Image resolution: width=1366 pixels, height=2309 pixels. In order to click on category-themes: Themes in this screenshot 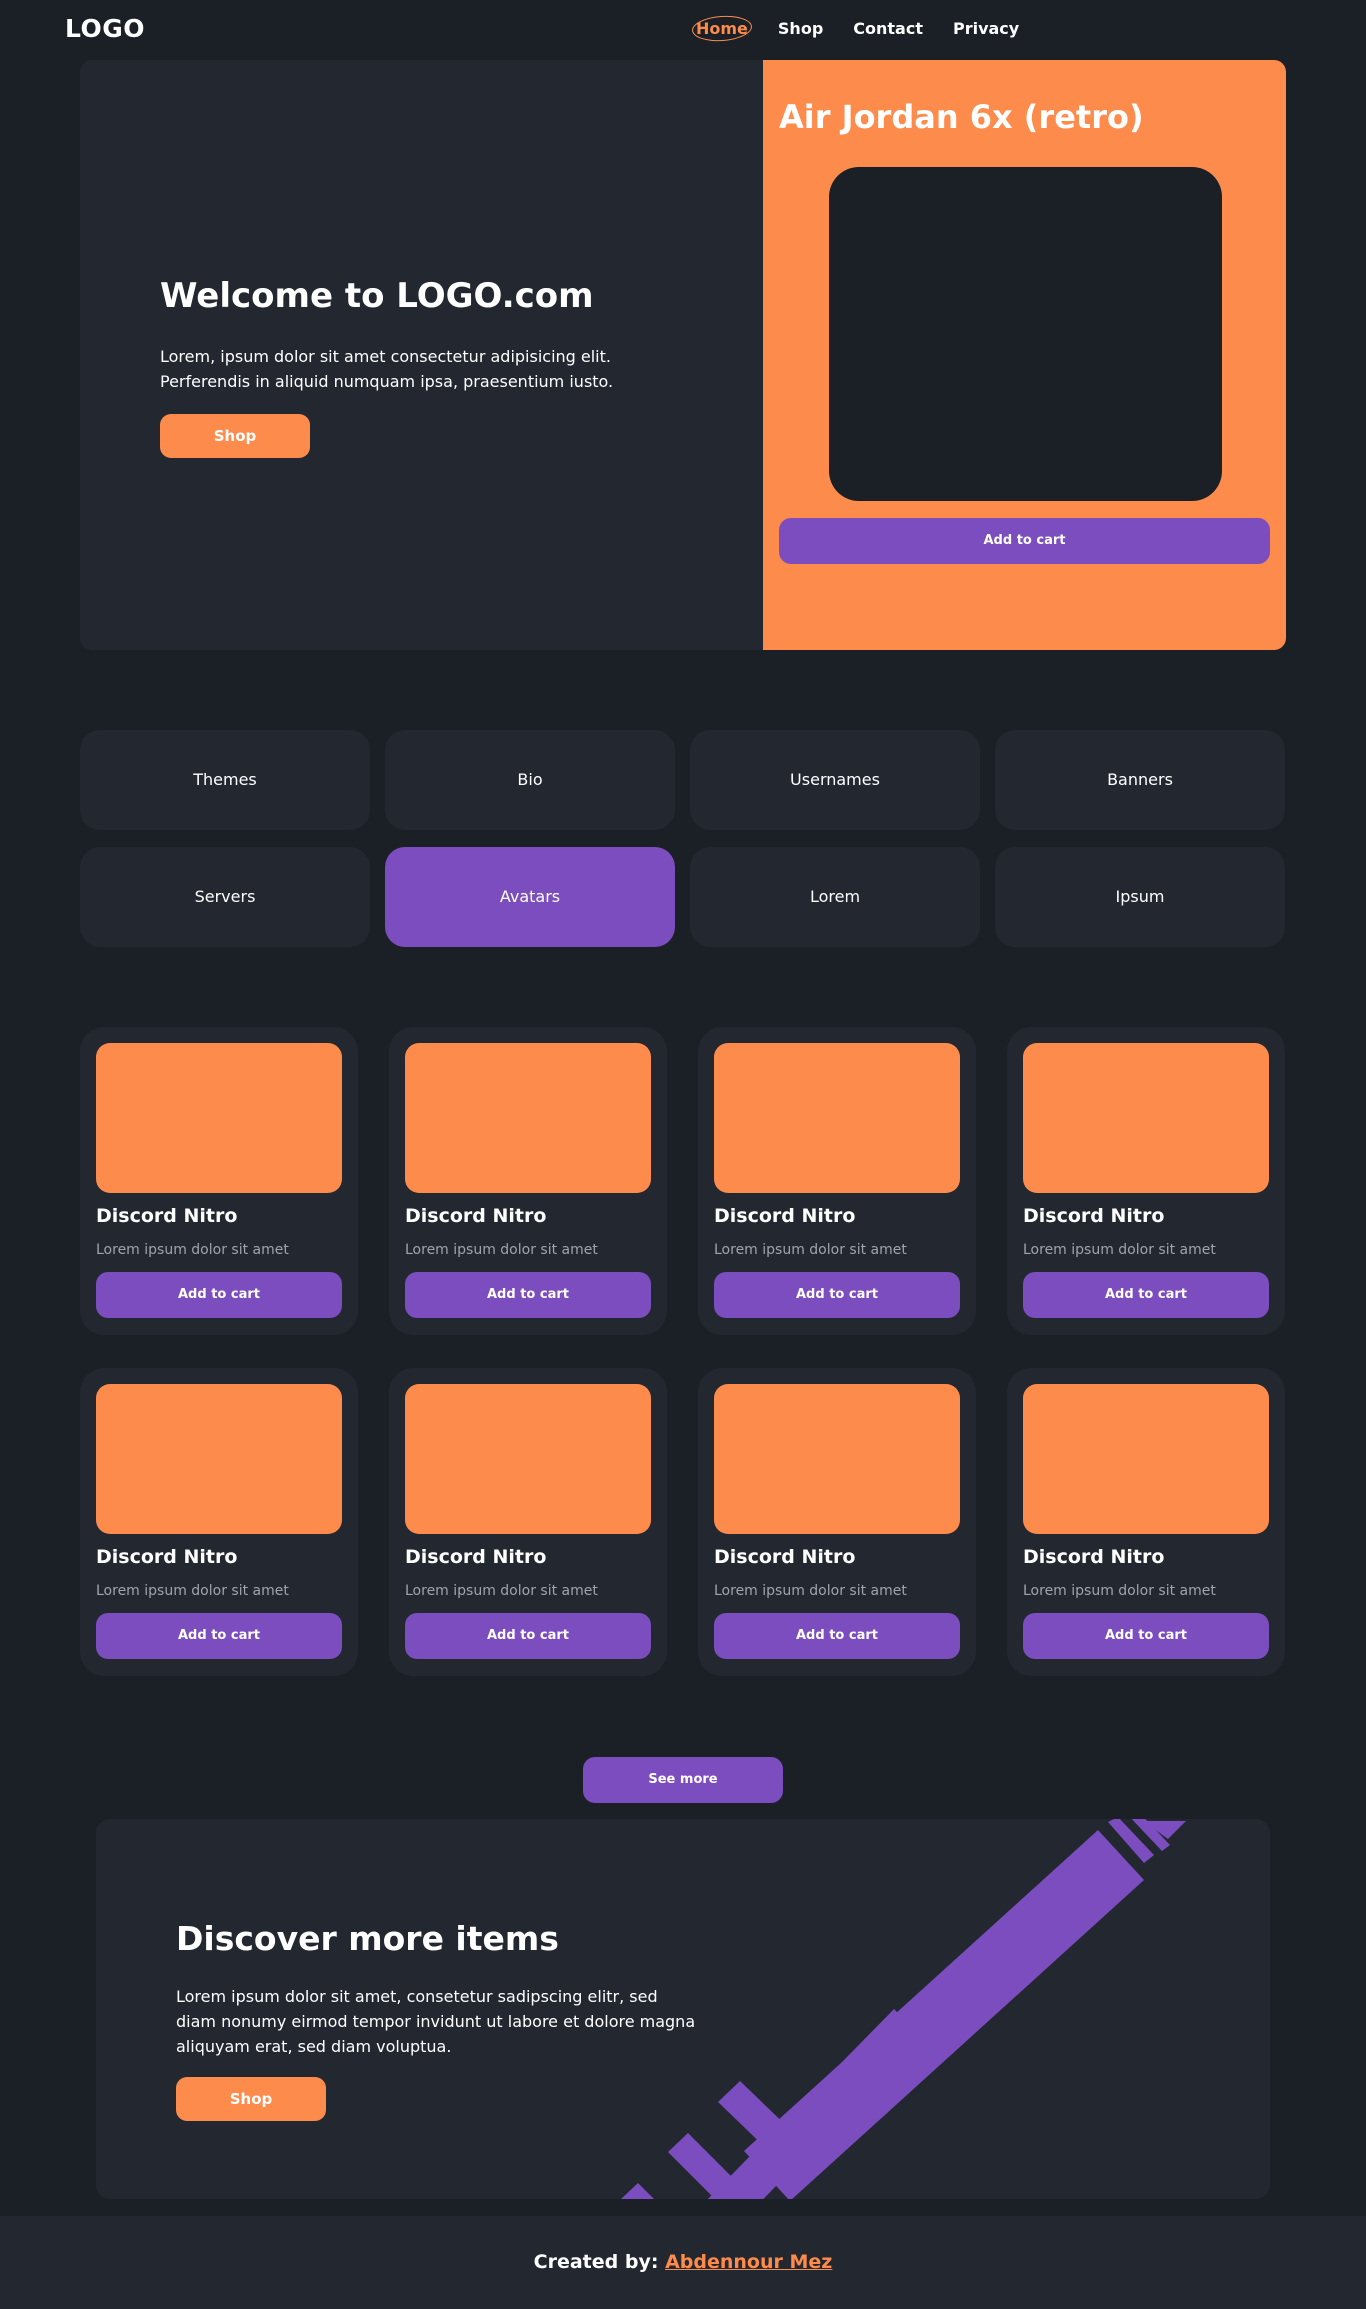, I will do `click(225, 780)`.